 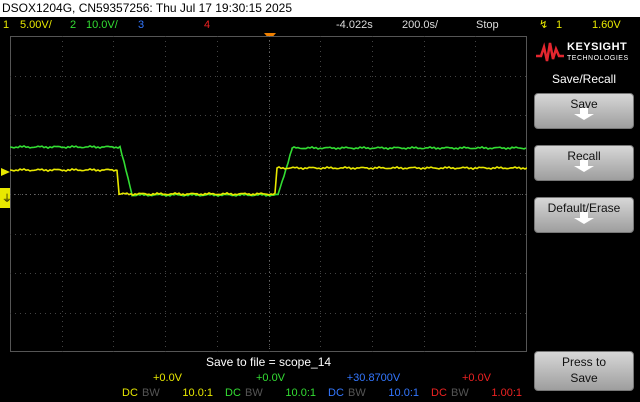 I want to click on ch4-offset: +0.0V, so click(x=476, y=378).